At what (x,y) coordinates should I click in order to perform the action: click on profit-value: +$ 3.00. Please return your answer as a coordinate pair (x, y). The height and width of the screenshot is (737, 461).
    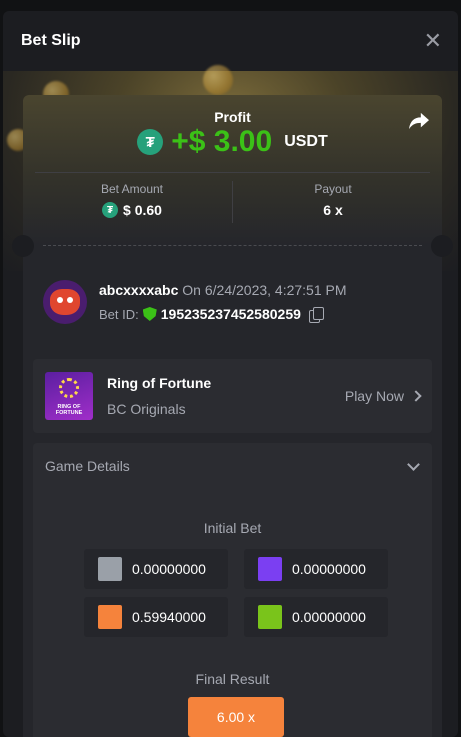
    Looking at the image, I should click on (222, 141).